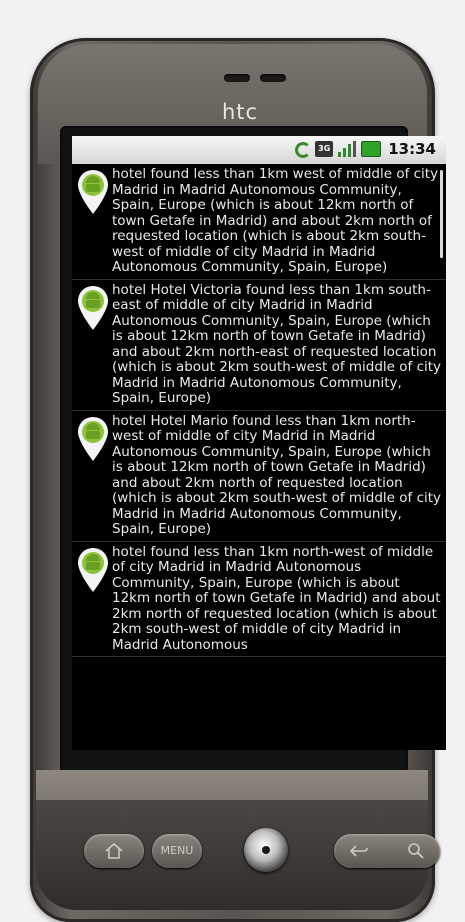  Describe the element at coordinates (371, 149) in the screenshot. I see `battery-icon` at that location.